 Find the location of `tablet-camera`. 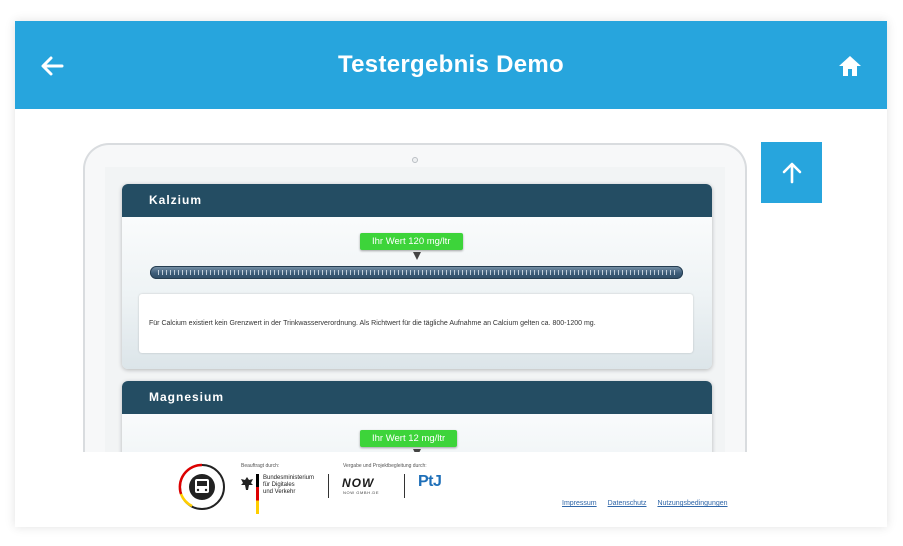

tablet-camera is located at coordinates (415, 160).